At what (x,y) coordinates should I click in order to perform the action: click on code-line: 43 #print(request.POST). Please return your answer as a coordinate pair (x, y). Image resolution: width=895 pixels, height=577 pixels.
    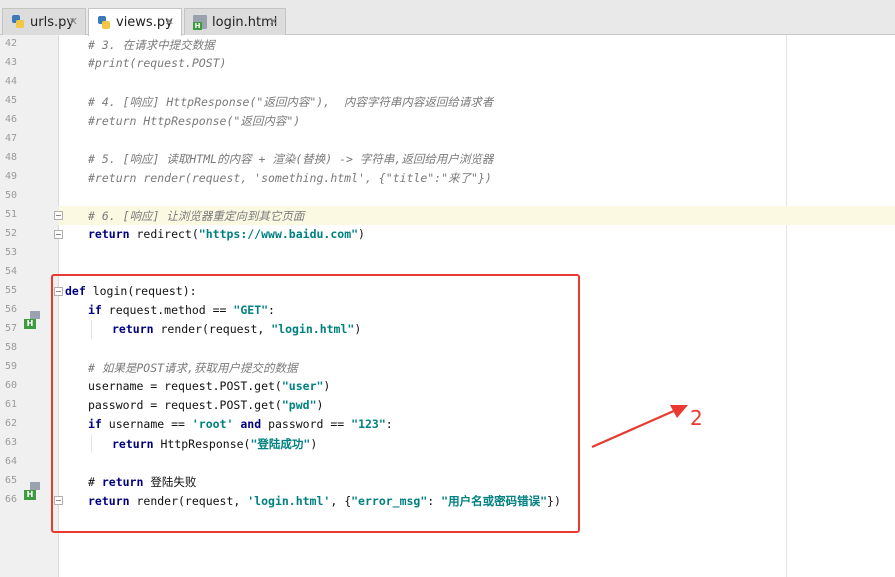
    Looking at the image, I should click on (447, 63).